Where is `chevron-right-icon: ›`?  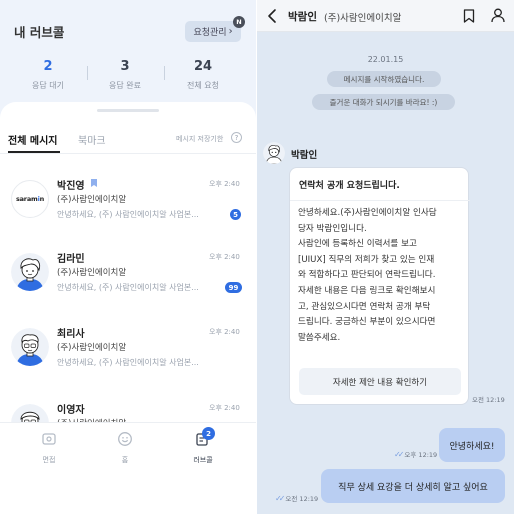
chevron-right-icon: › is located at coordinates (230, 31).